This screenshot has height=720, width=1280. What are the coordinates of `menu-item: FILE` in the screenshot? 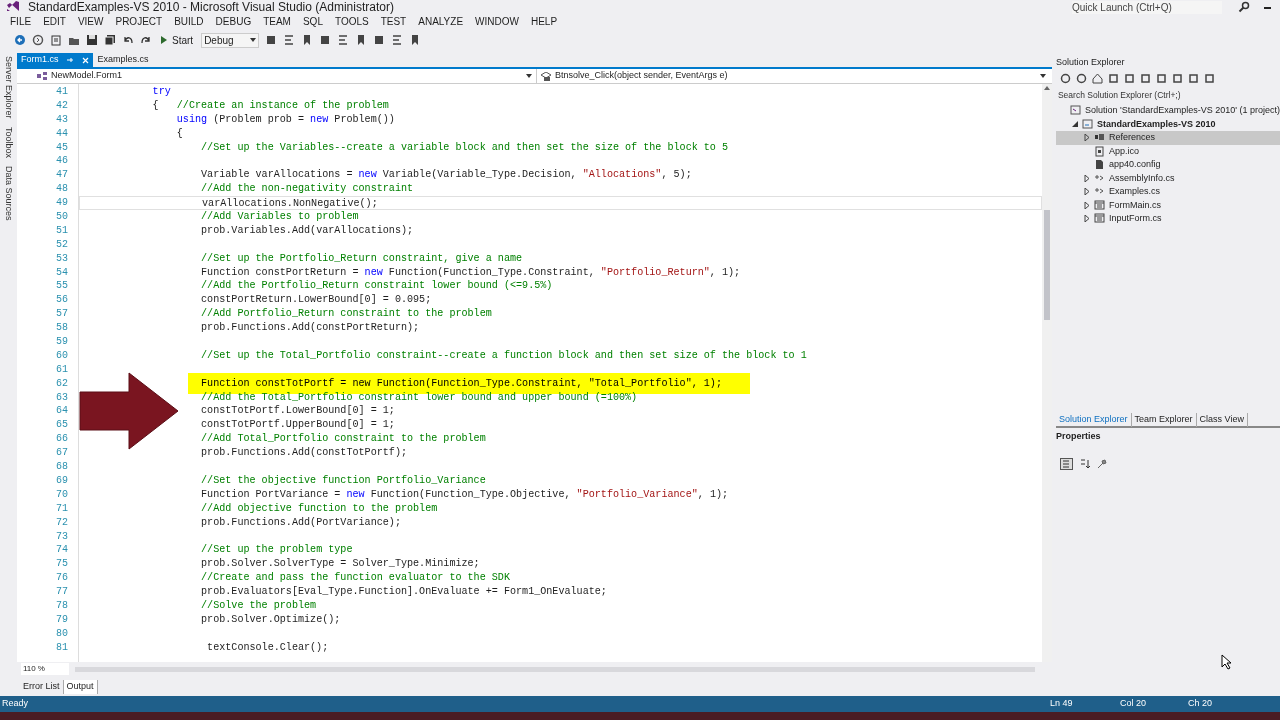 It's located at (21, 22).